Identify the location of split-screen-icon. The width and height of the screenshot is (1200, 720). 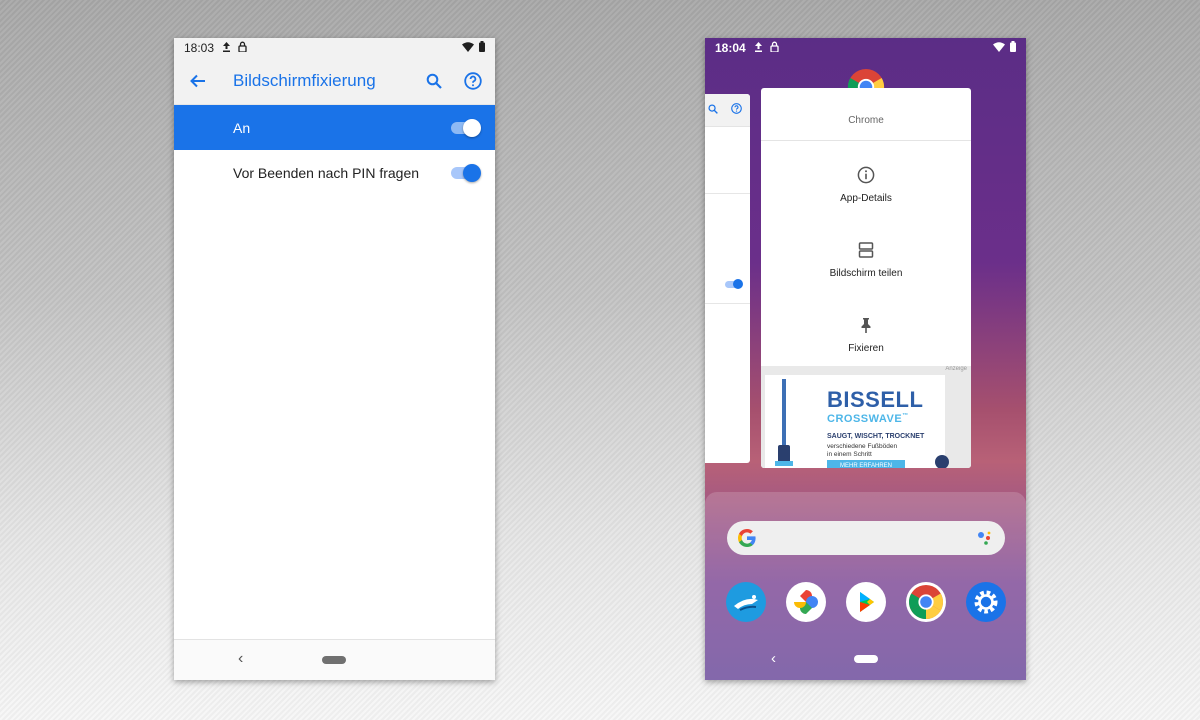
(866, 250).